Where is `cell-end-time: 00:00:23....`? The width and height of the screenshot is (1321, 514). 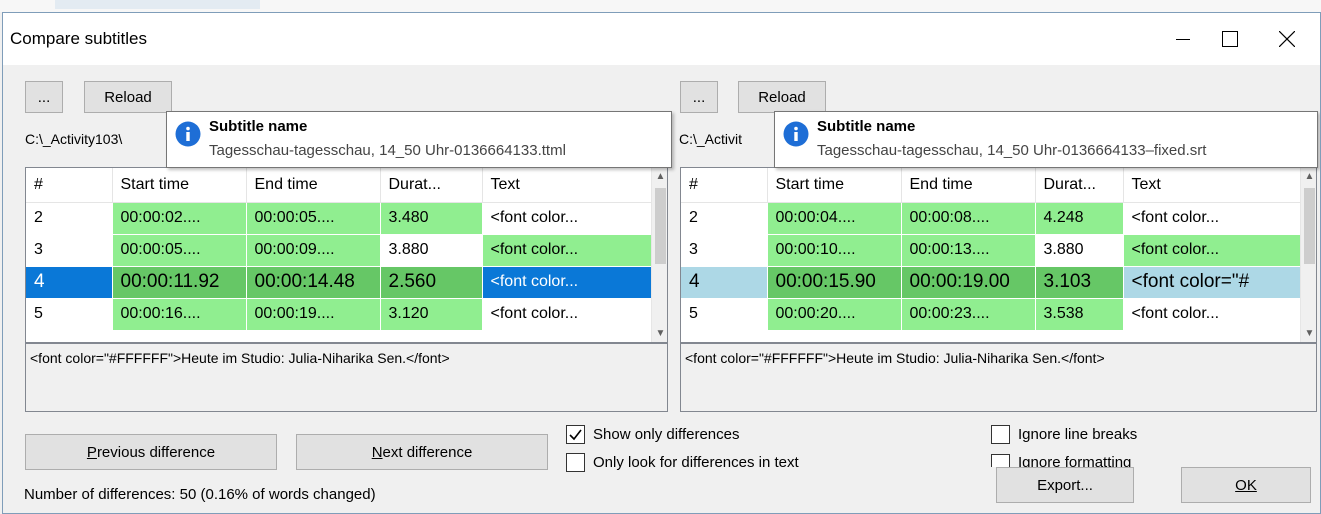 cell-end-time: 00:00:23.... is located at coordinates (968, 314).